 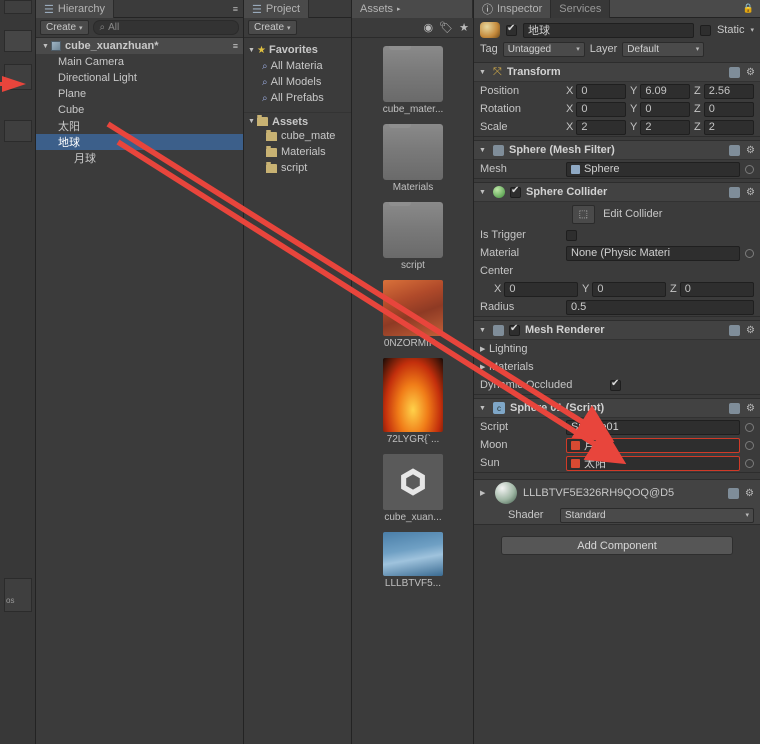 What do you see at coordinates (484, 493) in the screenshot?
I see `chevron-right-icon: ▶` at bounding box center [484, 493].